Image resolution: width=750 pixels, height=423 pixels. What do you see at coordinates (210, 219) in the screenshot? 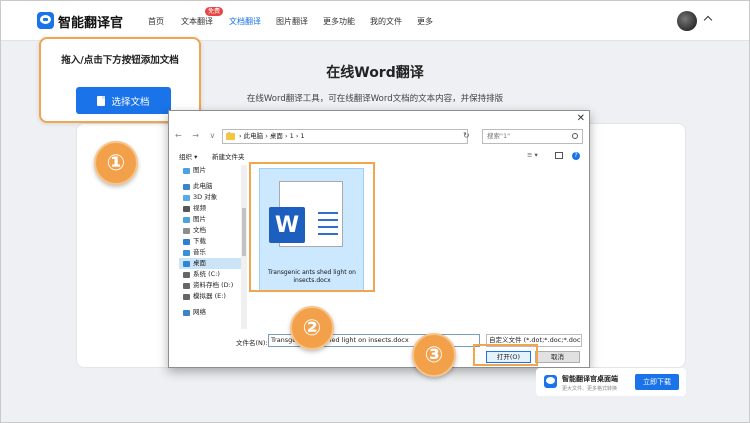
I see `sidebar-item-pictures: 图片` at bounding box center [210, 219].